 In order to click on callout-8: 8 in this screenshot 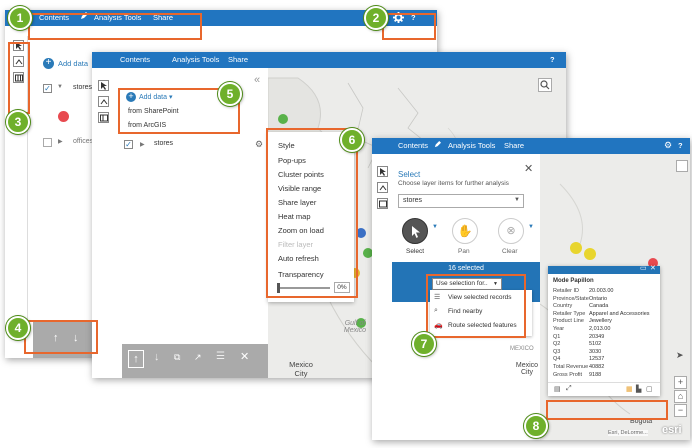, I will do `click(536, 426)`.